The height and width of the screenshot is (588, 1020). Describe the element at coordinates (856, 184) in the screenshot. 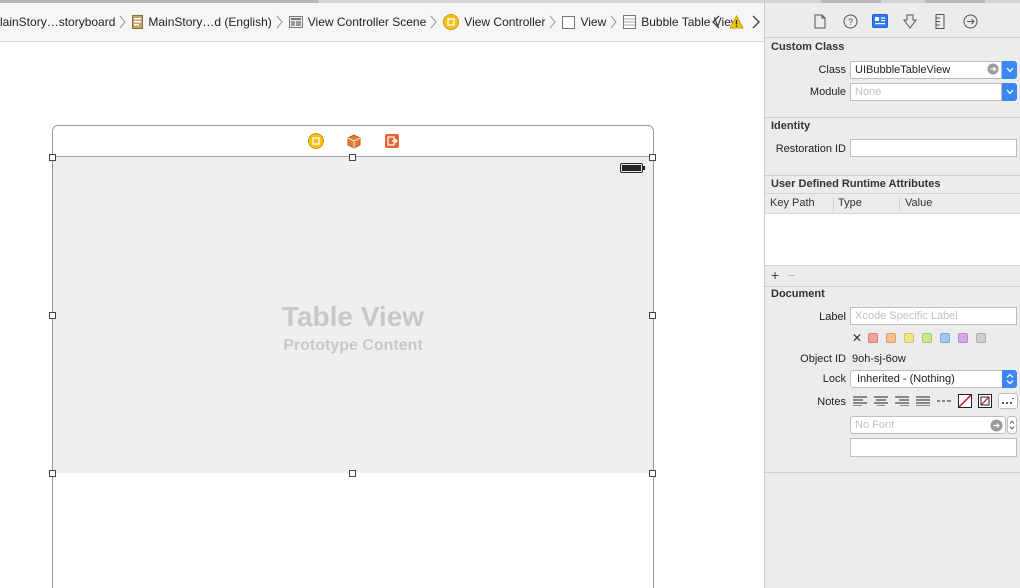

I see `section-title: User Defined Runtime Attributes` at that location.